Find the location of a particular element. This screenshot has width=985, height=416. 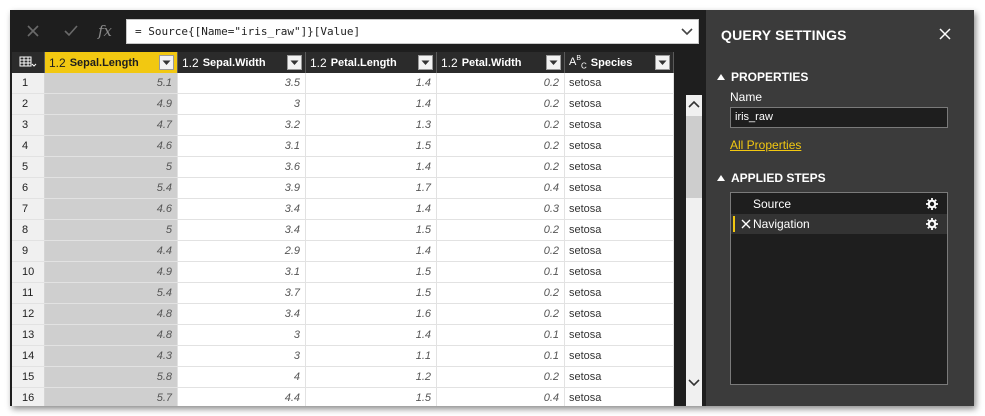

table-cell: 0.3 is located at coordinates (501, 209).